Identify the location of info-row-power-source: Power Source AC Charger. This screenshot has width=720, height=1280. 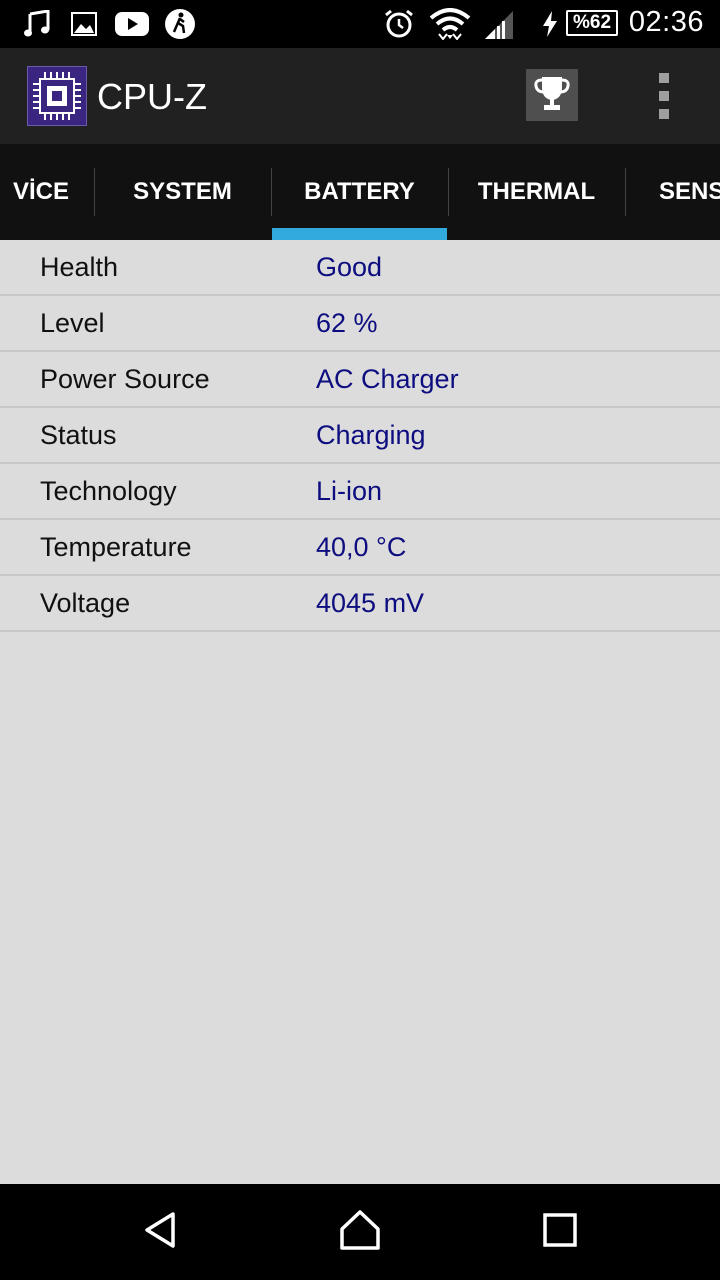
(360, 380).